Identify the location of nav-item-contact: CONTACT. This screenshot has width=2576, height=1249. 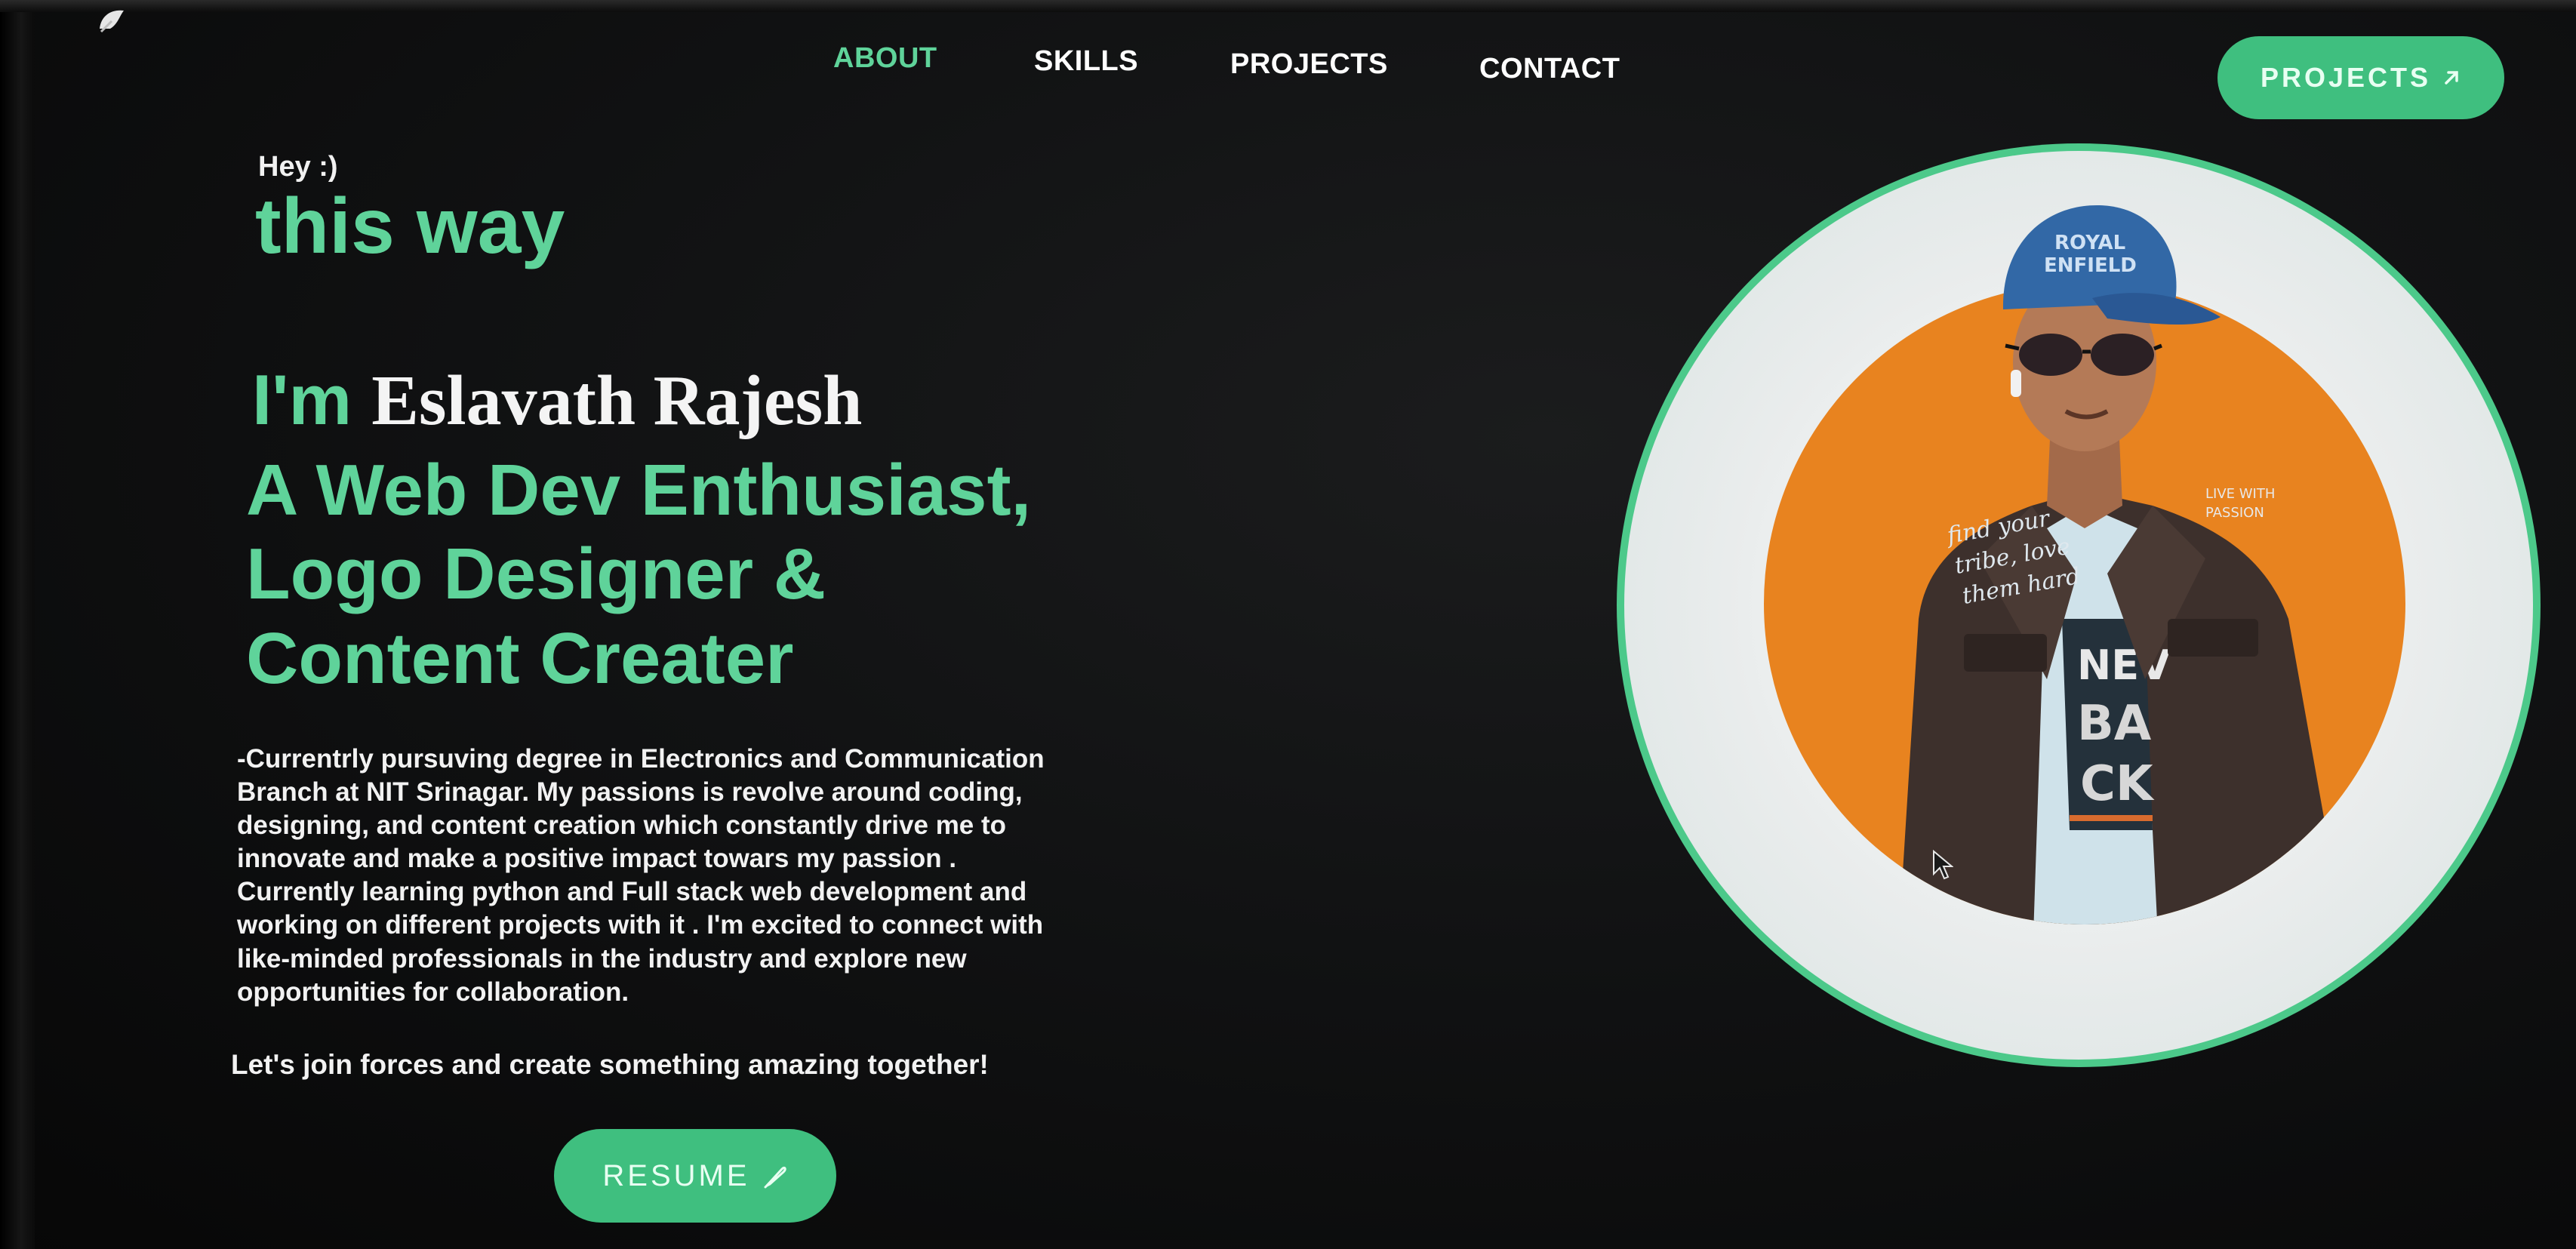
(1549, 69).